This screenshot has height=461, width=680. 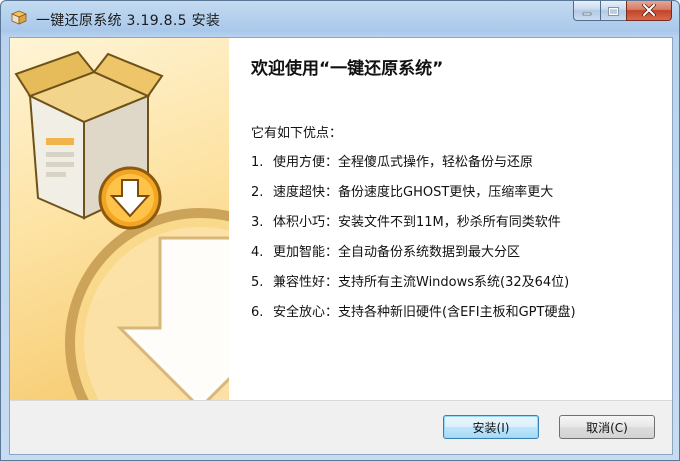 What do you see at coordinates (257, 252) in the screenshot?
I see `feature-number: 4.` at bounding box center [257, 252].